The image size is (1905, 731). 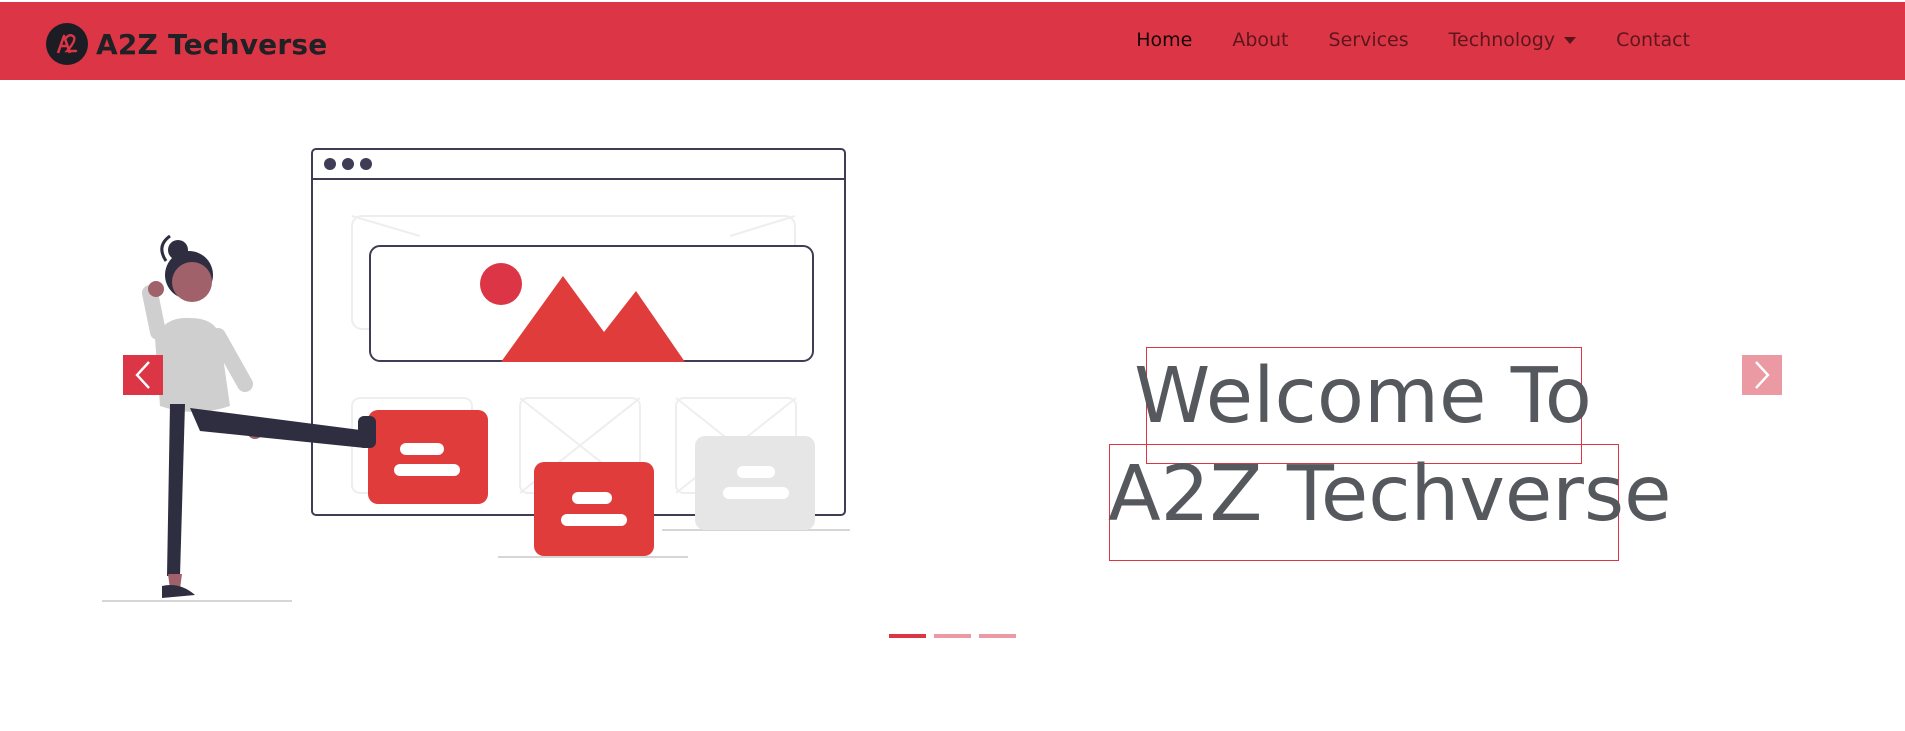 What do you see at coordinates (67, 44) in the screenshot?
I see `a2z-logo-icon` at bounding box center [67, 44].